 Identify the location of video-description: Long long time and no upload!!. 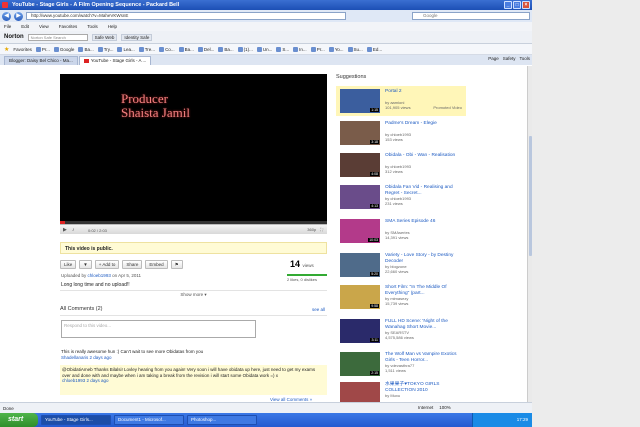
(95, 285).